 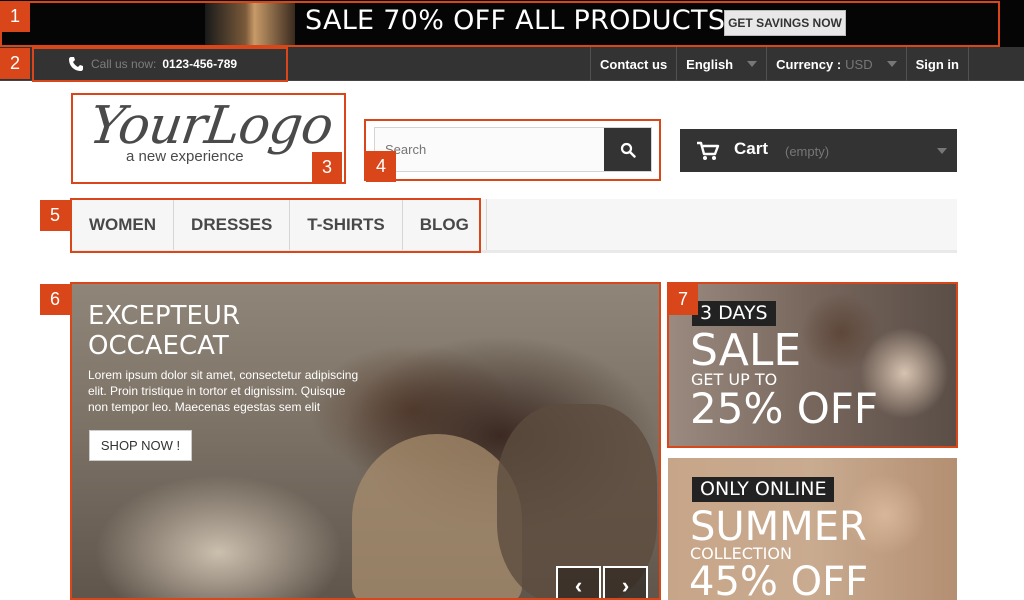 What do you see at coordinates (937, 64) in the screenshot?
I see `sign-in-link: Sign in` at bounding box center [937, 64].